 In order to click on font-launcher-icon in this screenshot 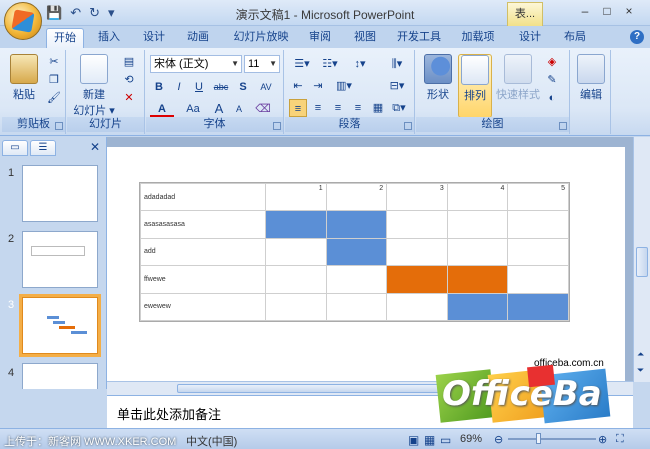, I will do `click(277, 126)`.